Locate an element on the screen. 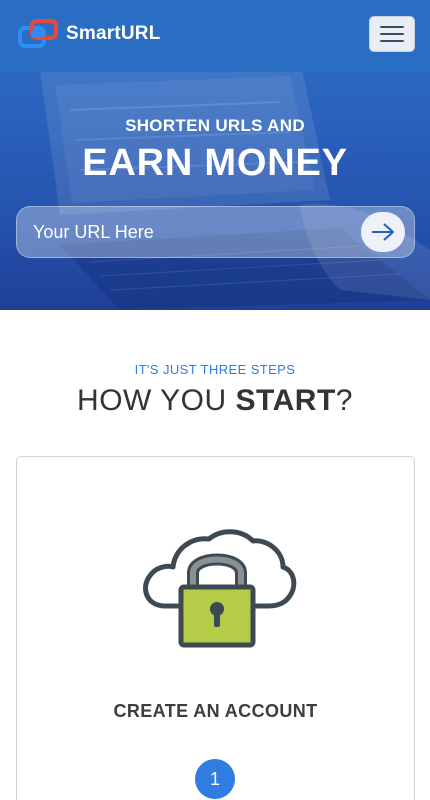 The height and width of the screenshot is (800, 430). navbar: SmartURL is located at coordinates (215, 36).